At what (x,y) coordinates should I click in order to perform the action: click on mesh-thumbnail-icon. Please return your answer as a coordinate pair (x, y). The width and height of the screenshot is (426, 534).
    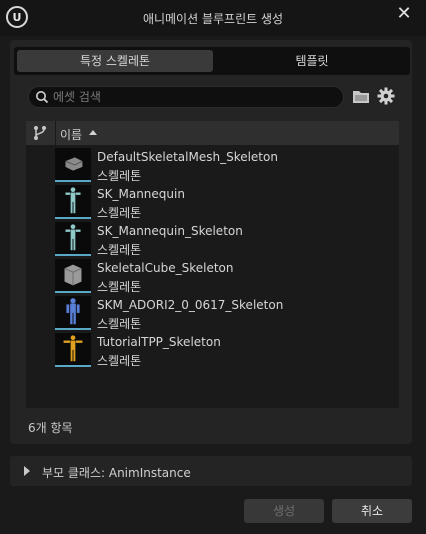
    Looking at the image, I should click on (73, 165).